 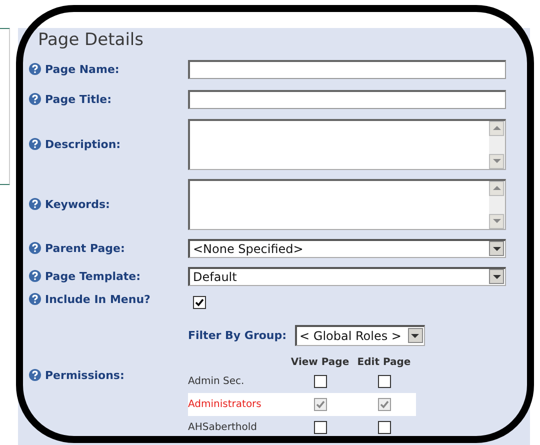 I want to click on column-header: Edit Page, so click(x=384, y=362).